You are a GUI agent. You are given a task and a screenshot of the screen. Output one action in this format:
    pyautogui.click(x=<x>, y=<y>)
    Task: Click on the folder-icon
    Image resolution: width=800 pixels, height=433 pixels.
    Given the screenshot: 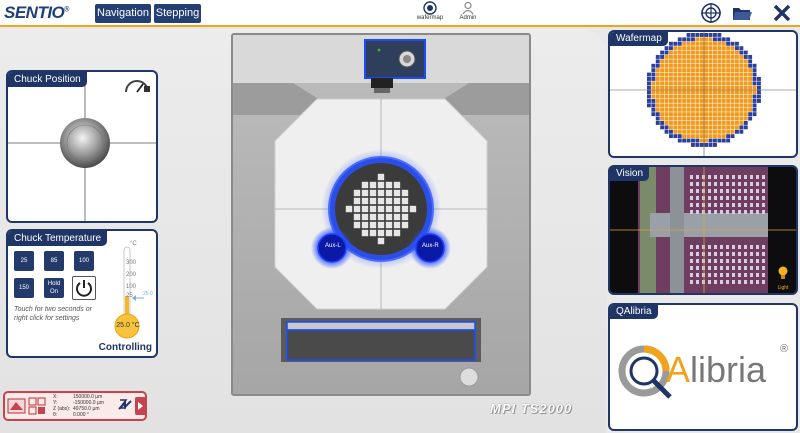 What is the action you would take?
    pyautogui.click(x=742, y=13)
    